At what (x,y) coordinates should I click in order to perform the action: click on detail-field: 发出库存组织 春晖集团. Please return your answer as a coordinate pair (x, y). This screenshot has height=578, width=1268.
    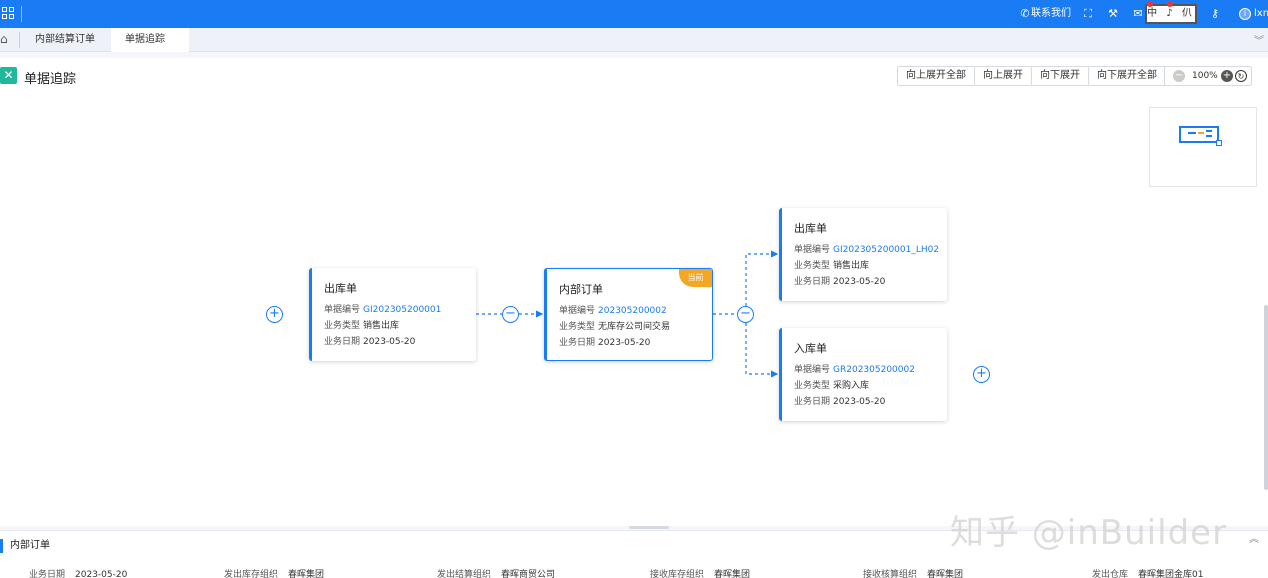
    Looking at the image, I should click on (274, 574).